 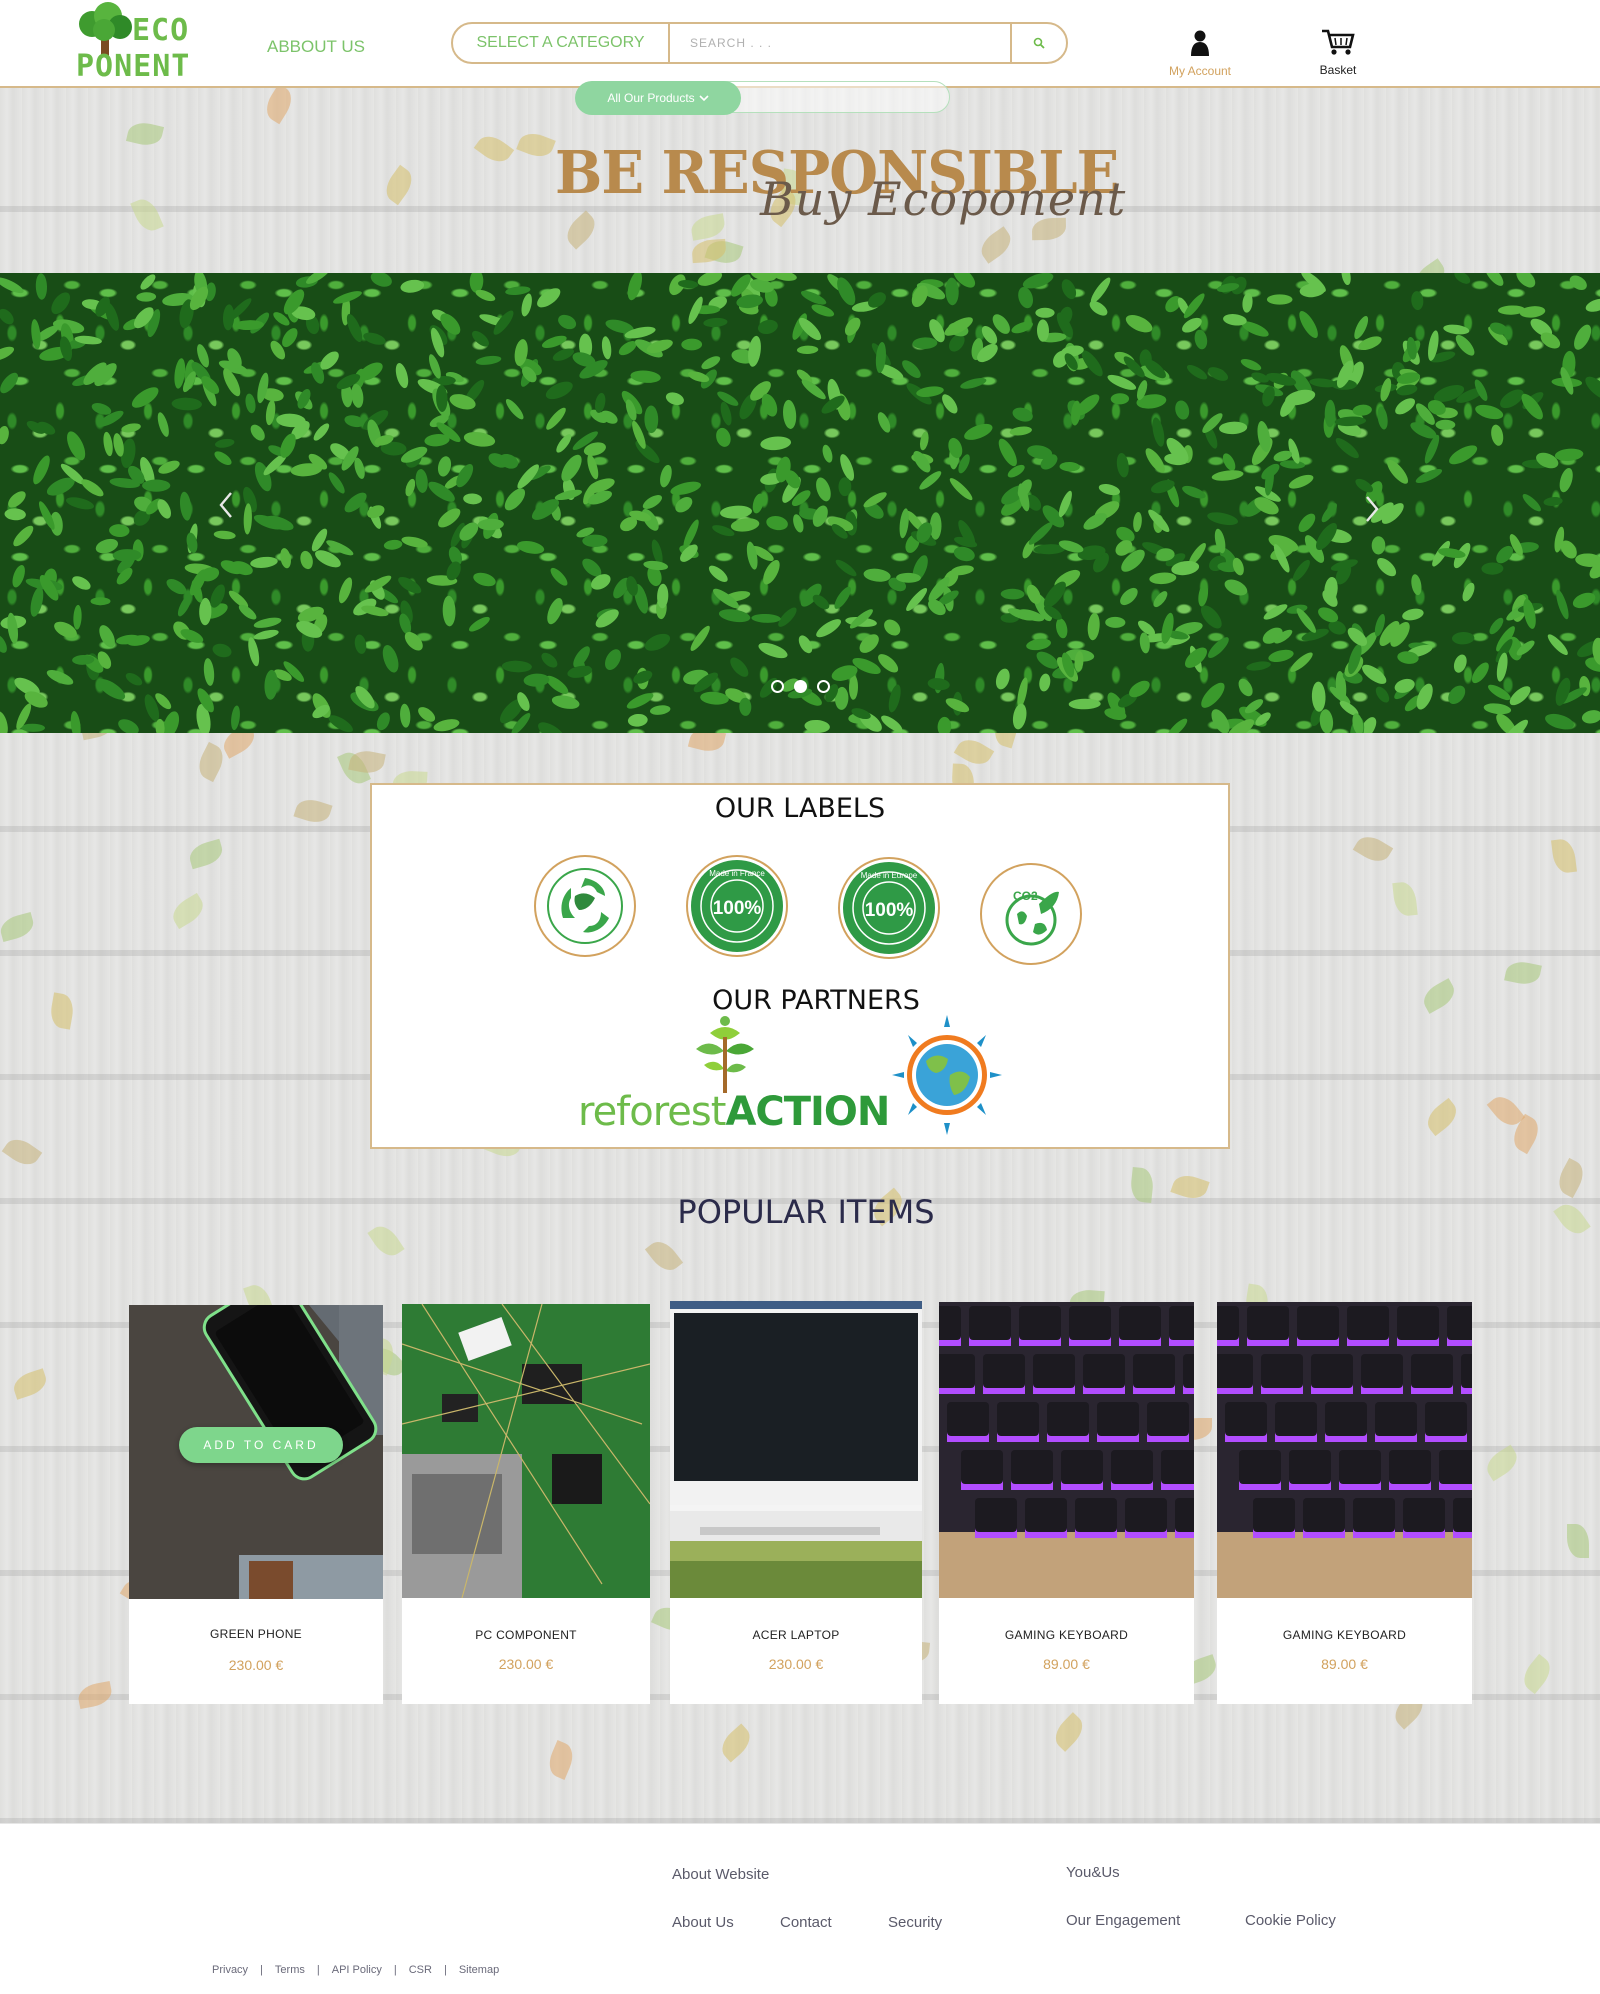 What do you see at coordinates (561, 43) in the screenshot?
I see `category-select: SELECT A CATEGORY` at bounding box center [561, 43].